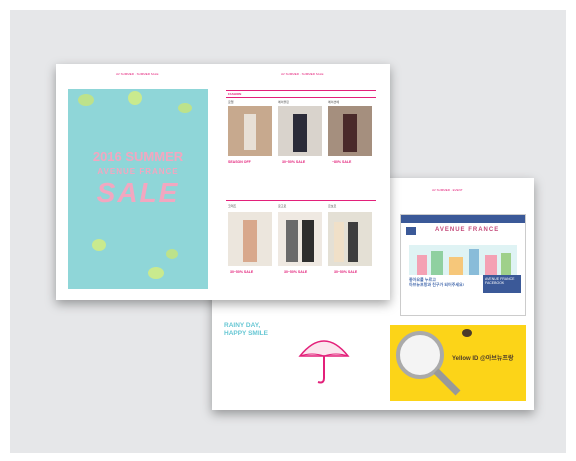 Image resolution: width=576 pixels, height=461 pixels. I want to click on promo-label: ~80% SALE, so click(342, 162).